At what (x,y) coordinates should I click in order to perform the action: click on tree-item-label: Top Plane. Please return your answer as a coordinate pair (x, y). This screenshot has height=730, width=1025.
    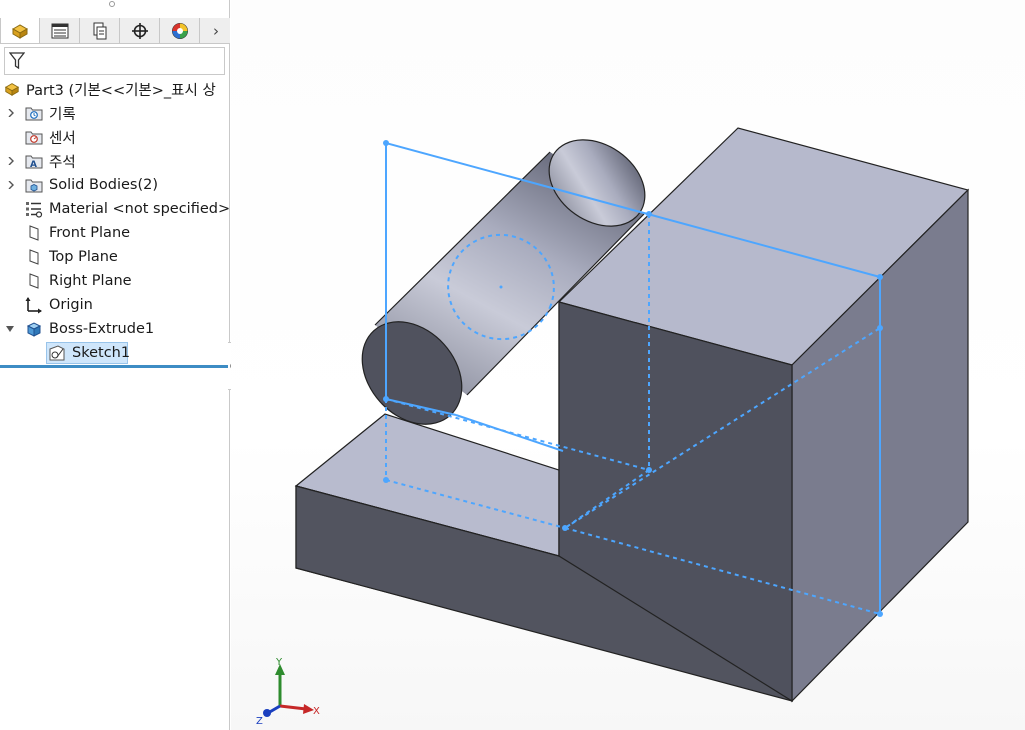
    Looking at the image, I should click on (83, 257).